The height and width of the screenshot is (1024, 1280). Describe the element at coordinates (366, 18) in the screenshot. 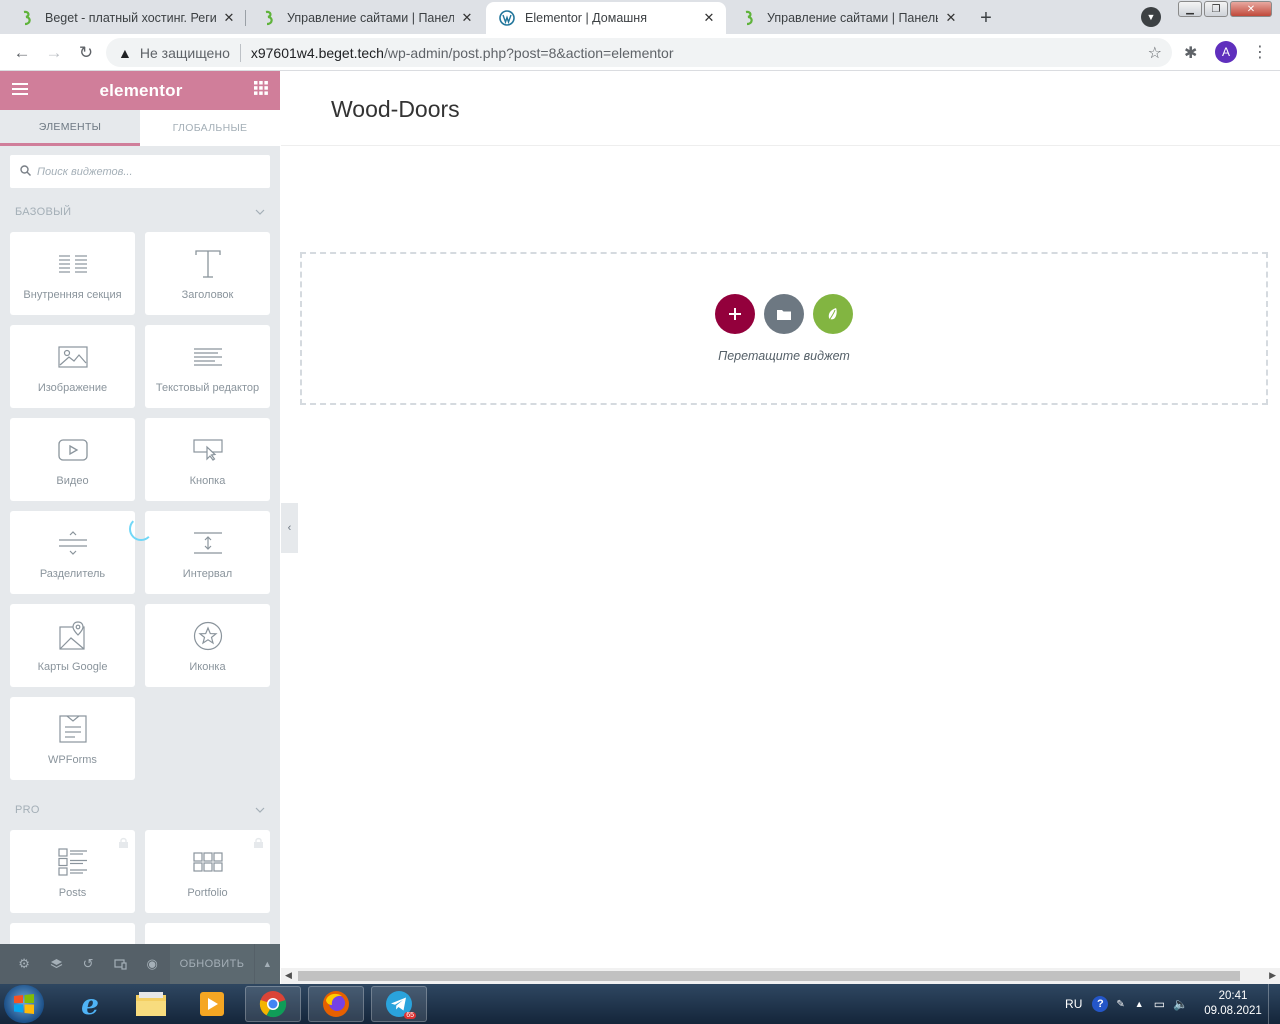

I see `tab-site-management: Управление сайтами | Панель у ✕` at that location.